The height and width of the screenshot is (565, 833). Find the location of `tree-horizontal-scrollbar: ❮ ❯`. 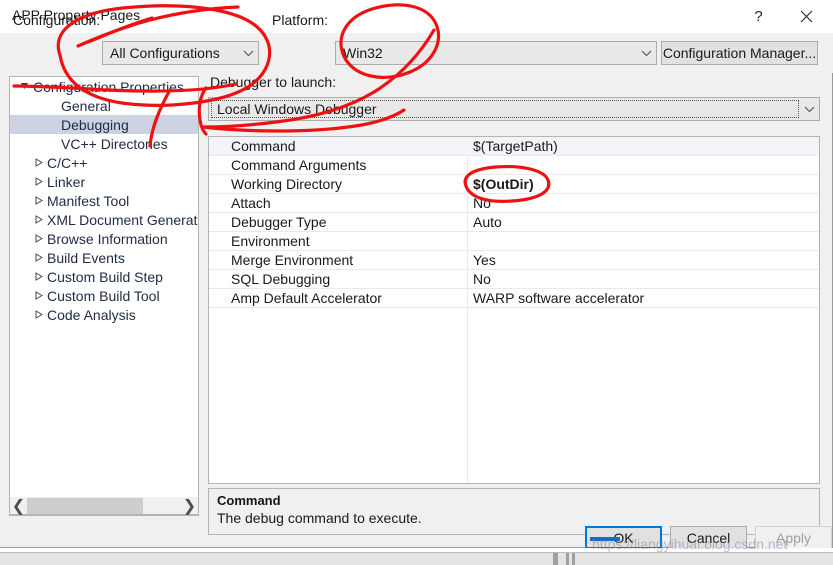

tree-horizontal-scrollbar: ❮ ❯ is located at coordinates (104, 506).